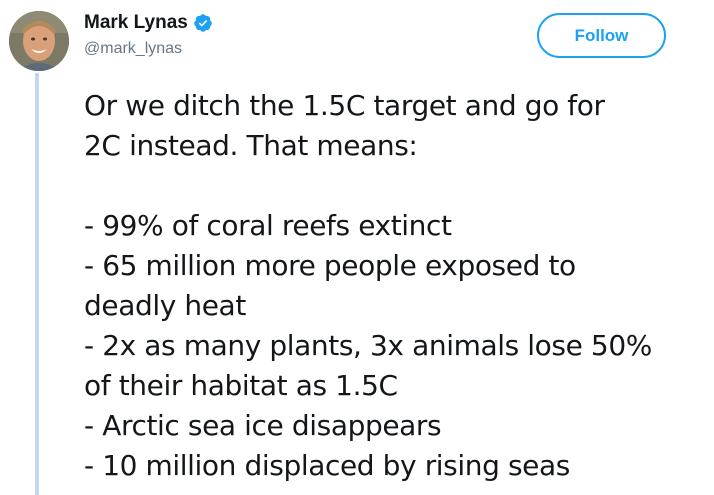  I want to click on tweet-line: deadly heat, so click(165, 305).